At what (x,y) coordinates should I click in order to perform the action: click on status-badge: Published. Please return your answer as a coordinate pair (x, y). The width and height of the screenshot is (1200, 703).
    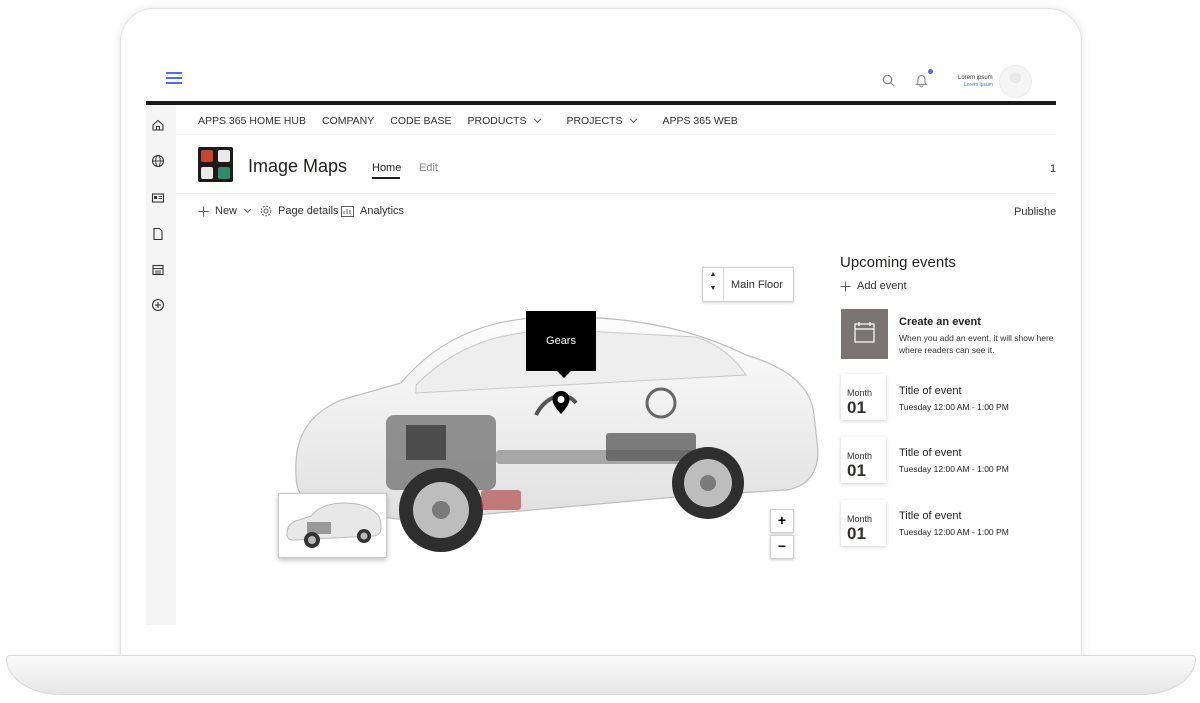
    Looking at the image, I should click on (1035, 212).